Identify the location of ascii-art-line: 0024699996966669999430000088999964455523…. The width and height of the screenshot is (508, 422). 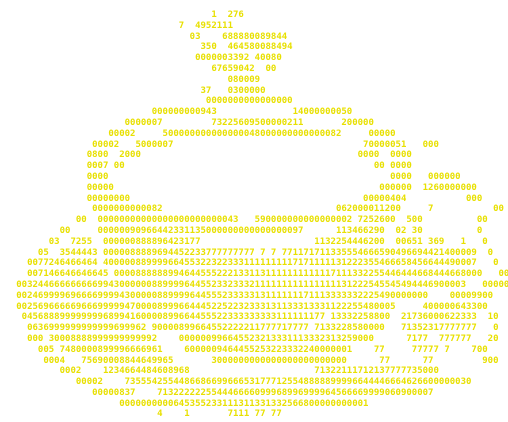
(247, 295).